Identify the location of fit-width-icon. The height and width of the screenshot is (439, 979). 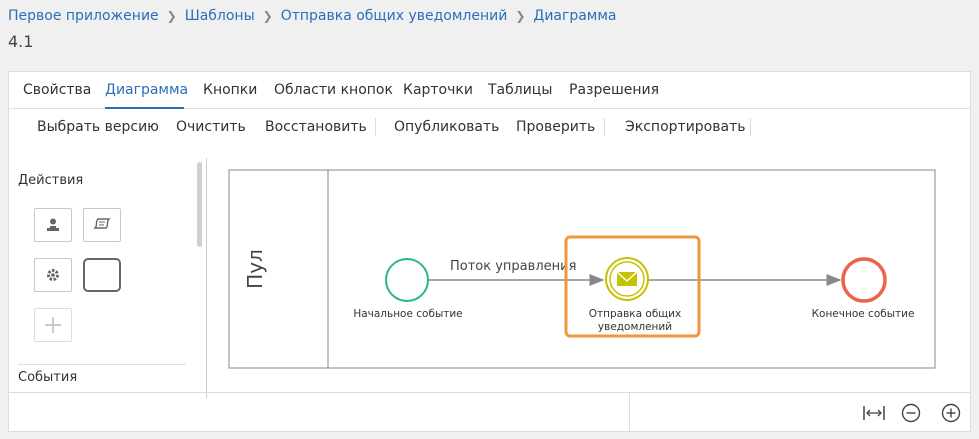
(874, 413).